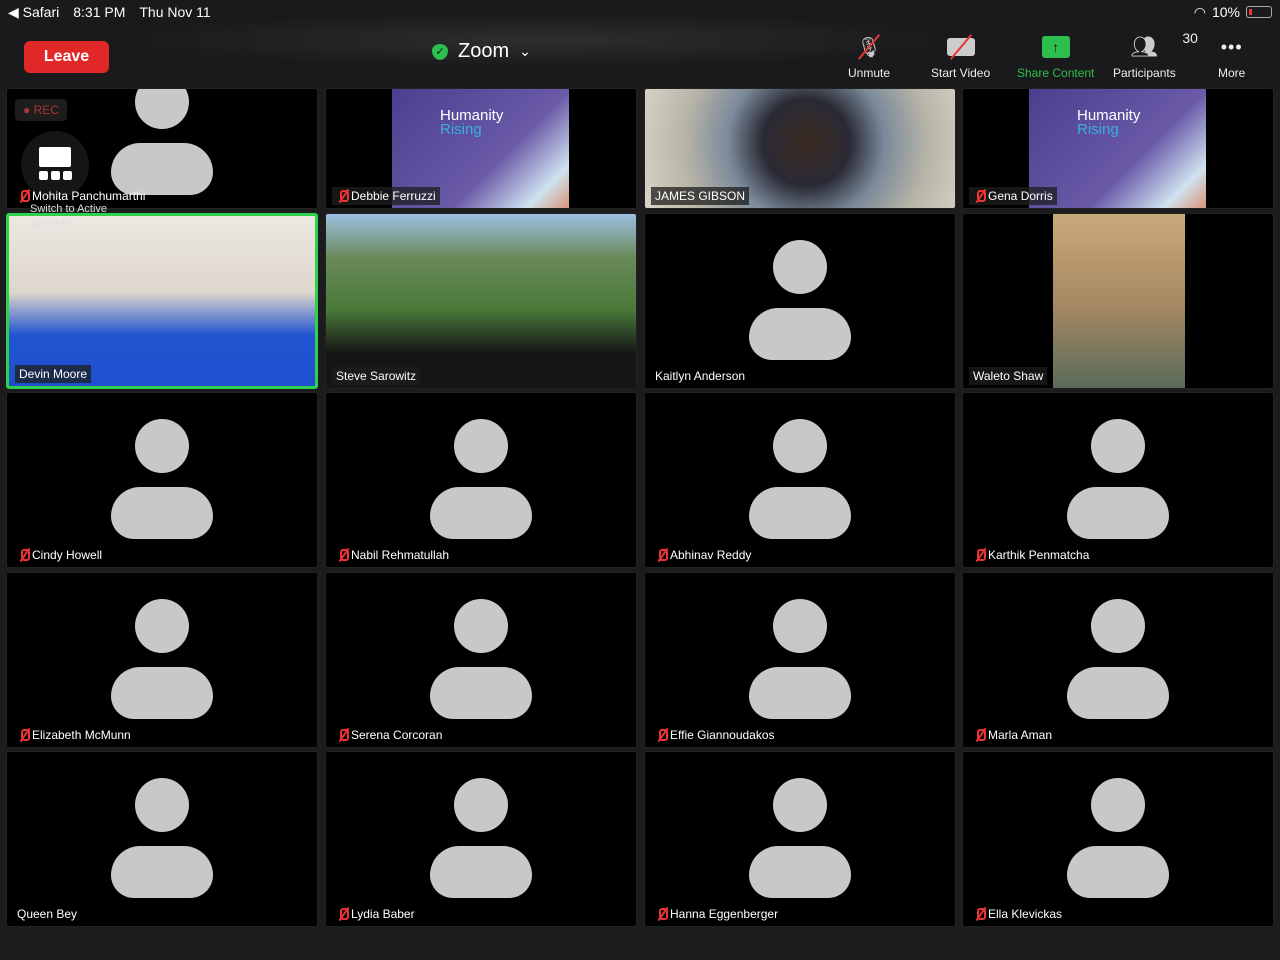 This screenshot has height=960, width=1280. I want to click on participant-tile: Steve Sarowitz, so click(481, 301).